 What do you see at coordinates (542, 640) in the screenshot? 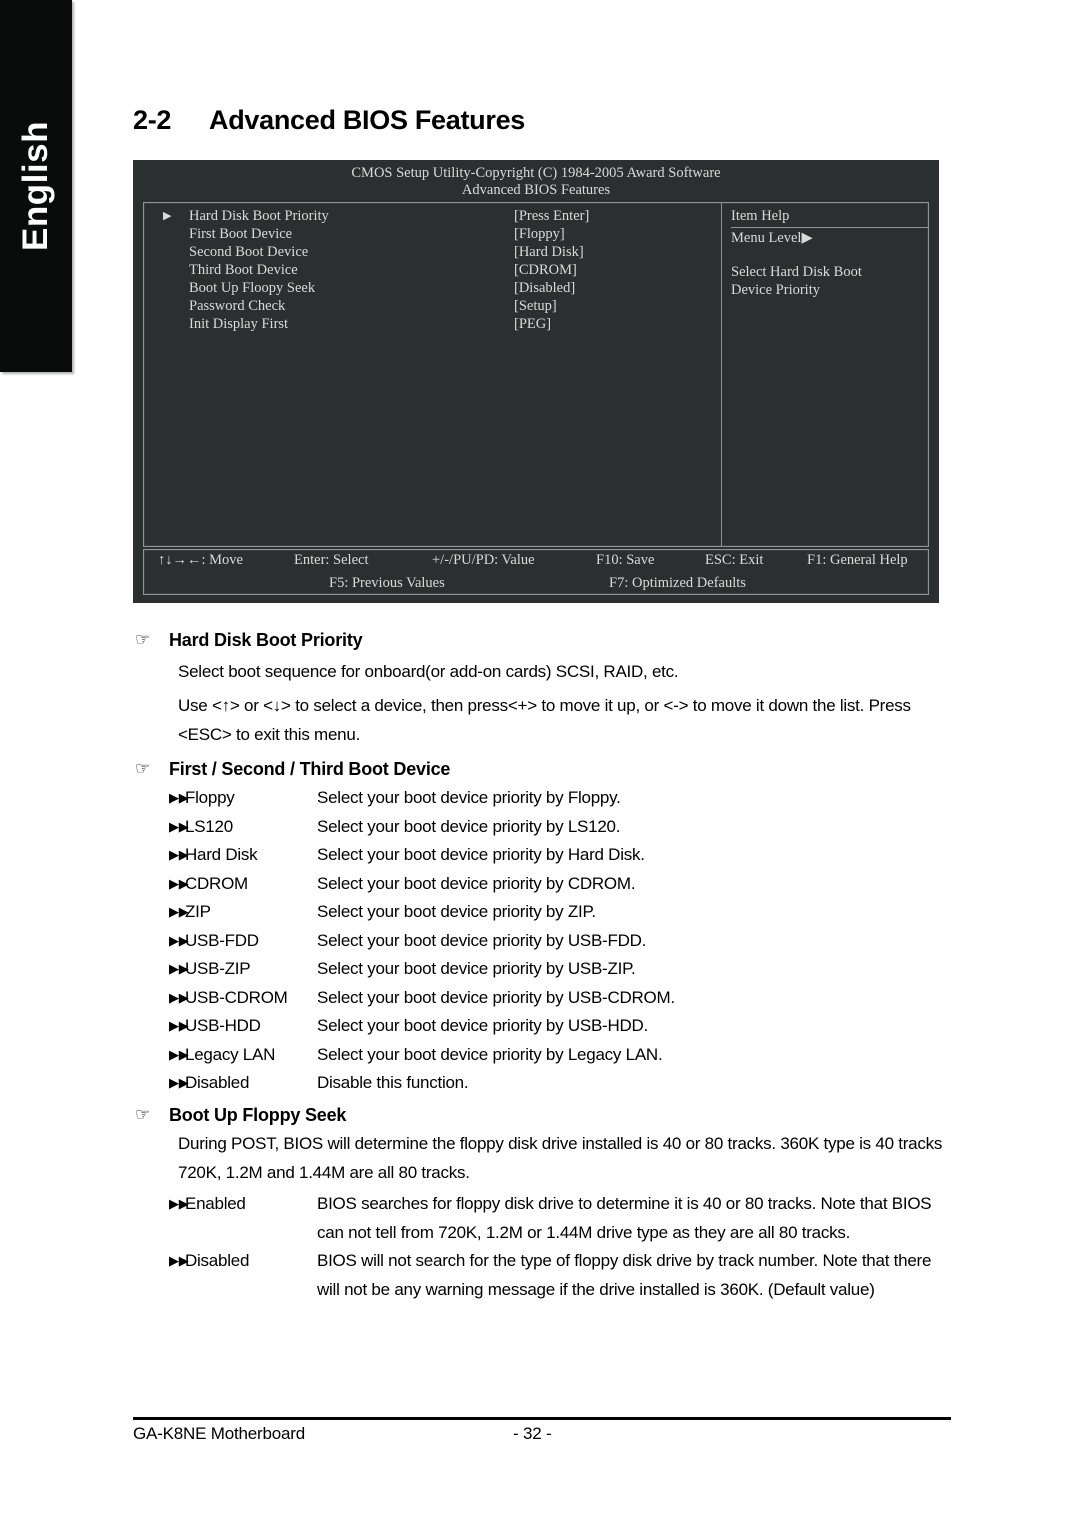
I see `section-heading: ☞ Hard Disk Boot Priority` at bounding box center [542, 640].